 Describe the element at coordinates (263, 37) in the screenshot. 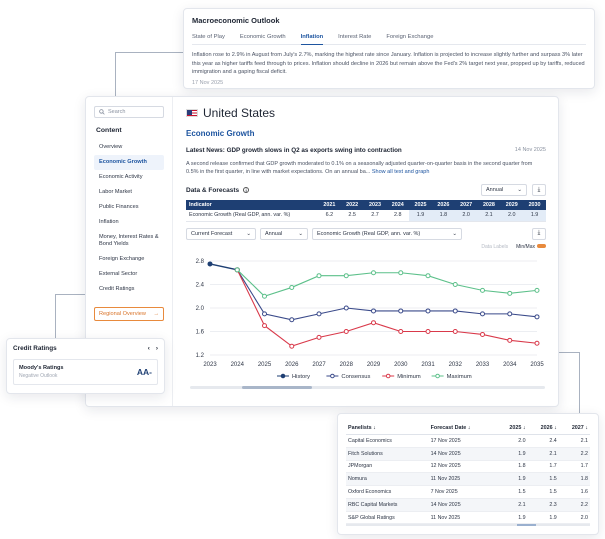

I see `tab-1: Economic Growth` at that location.